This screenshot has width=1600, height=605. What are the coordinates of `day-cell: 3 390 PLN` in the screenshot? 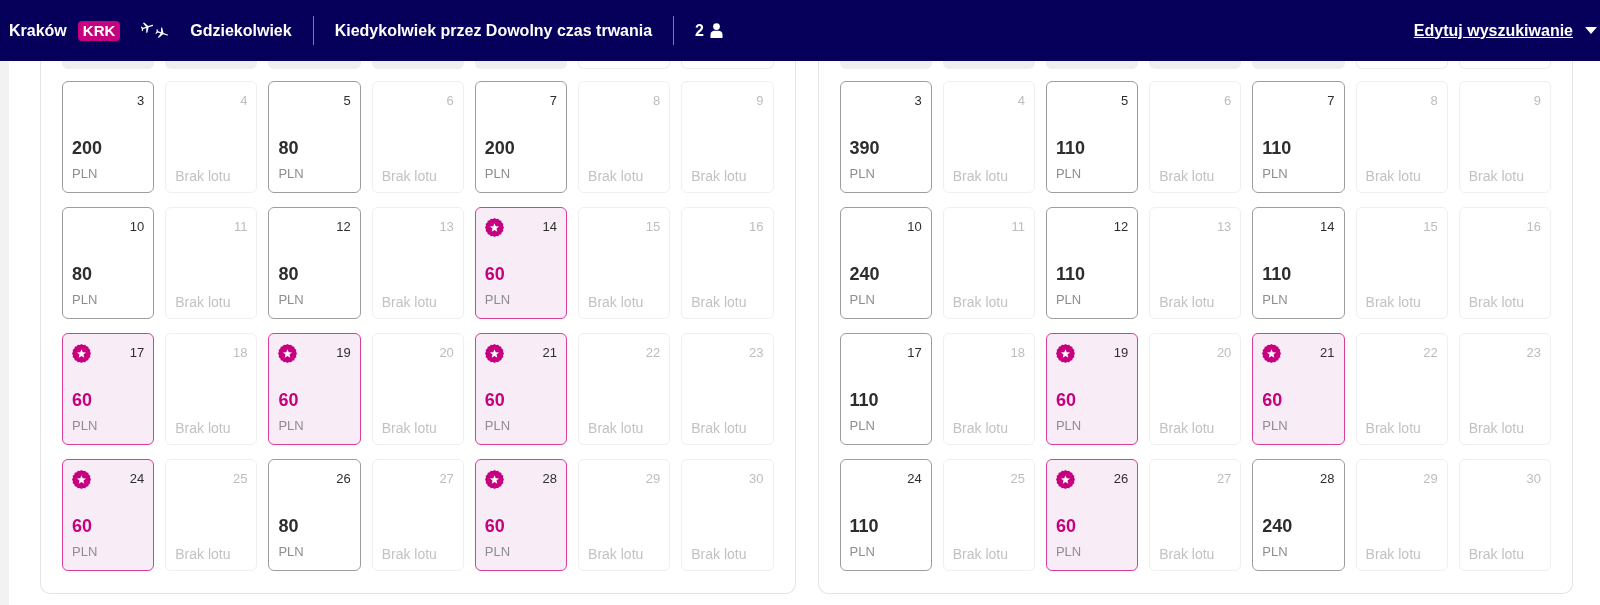 It's located at (885, 137).